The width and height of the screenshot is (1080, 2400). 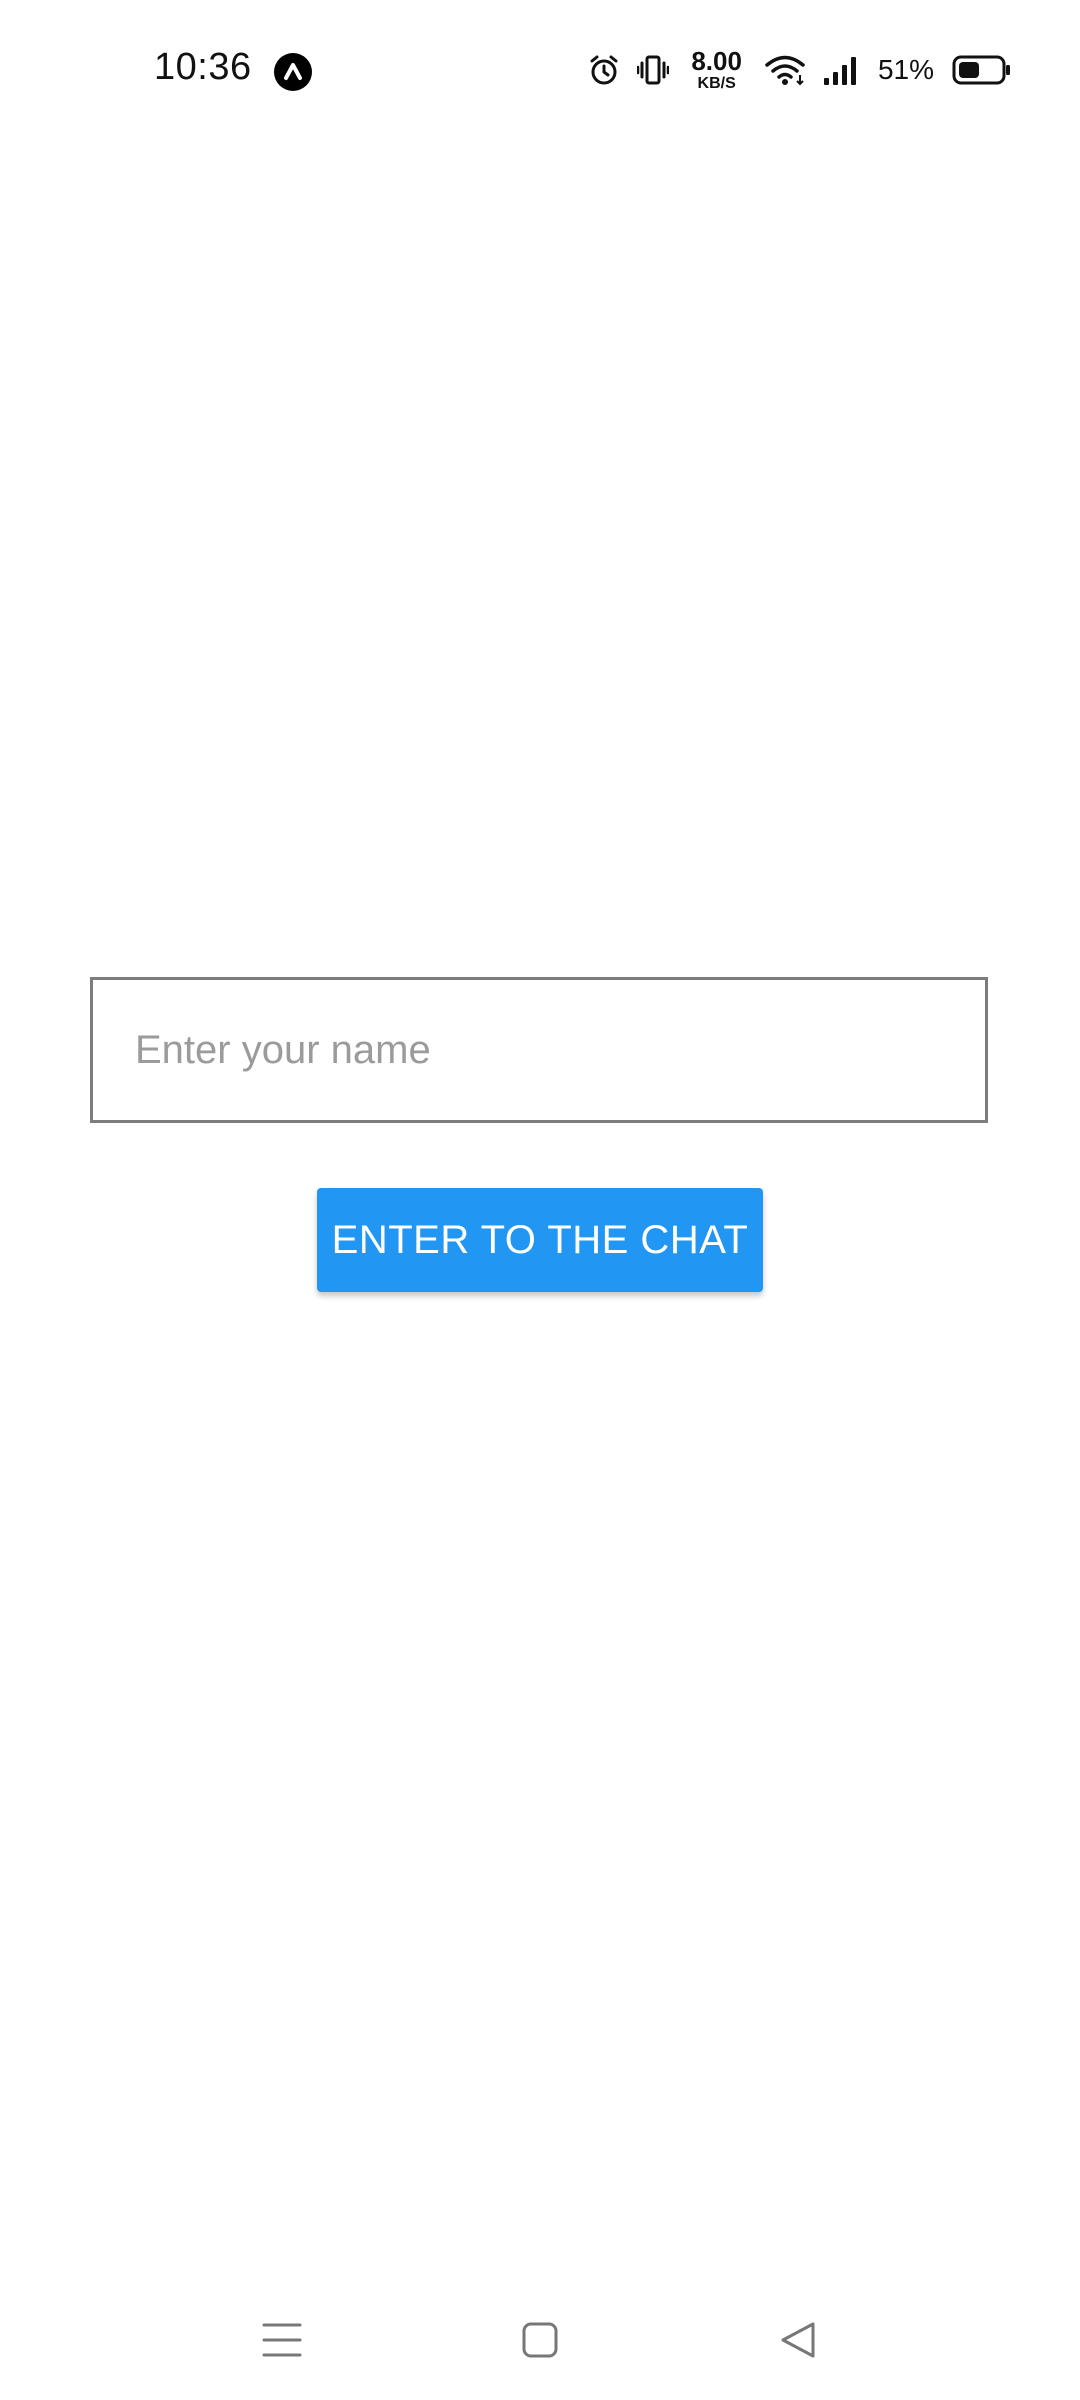 I want to click on caret-up-icon, so click(x=293, y=72).